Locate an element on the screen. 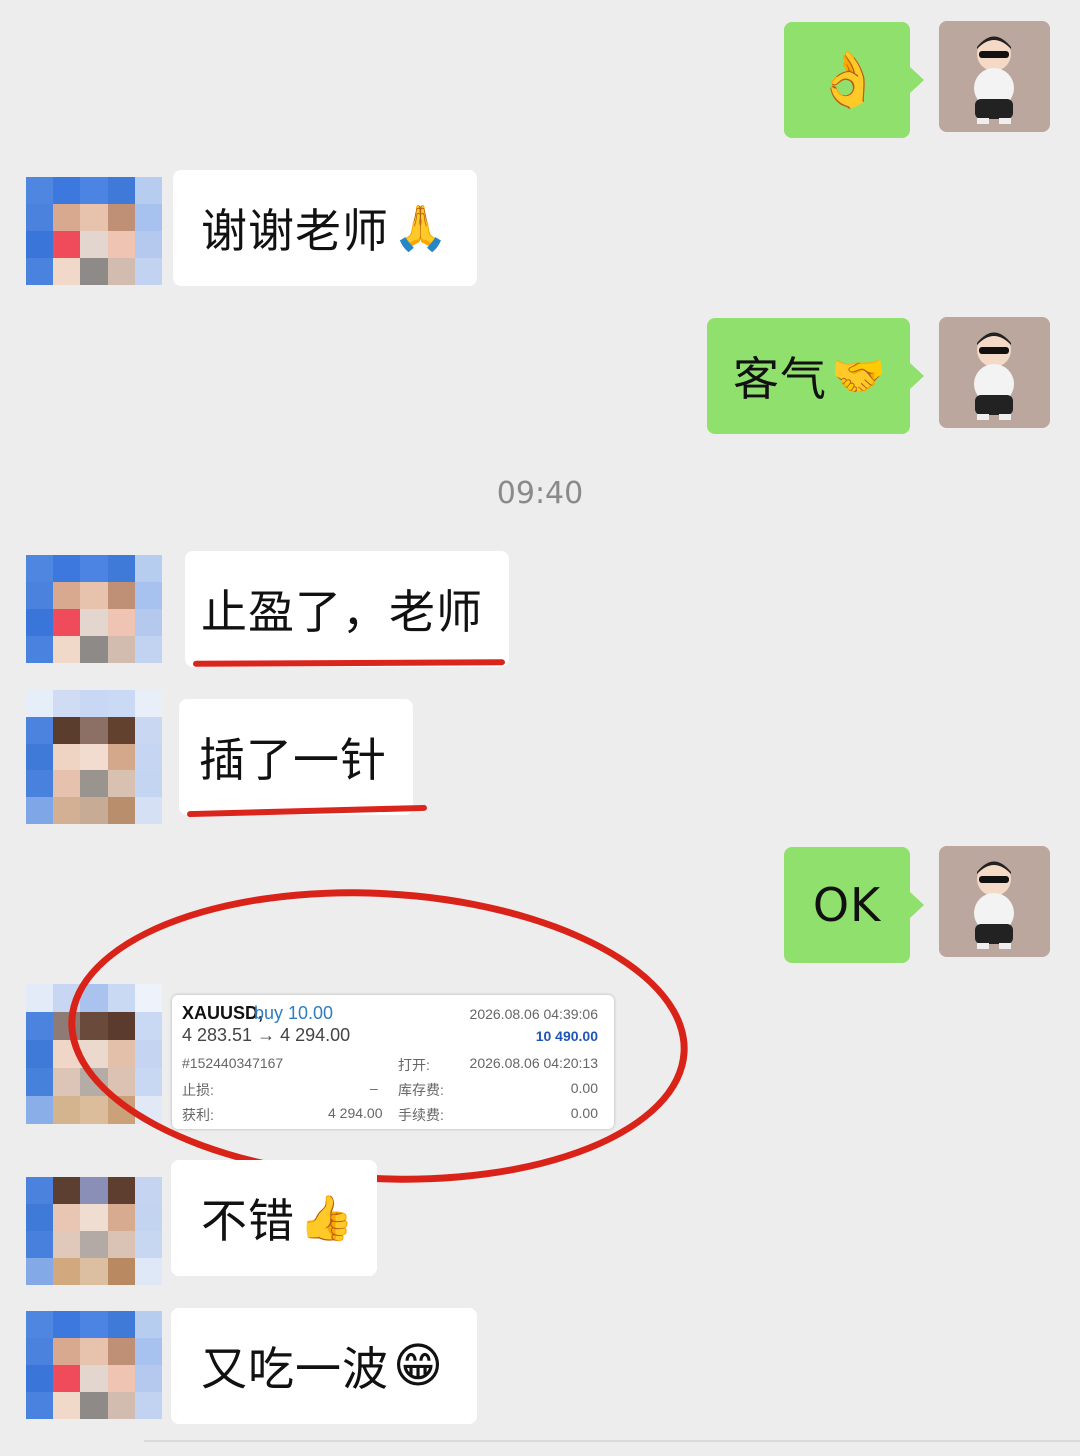  incoming-message-bubble: 谢谢老师 🙏 is located at coordinates (325, 228).